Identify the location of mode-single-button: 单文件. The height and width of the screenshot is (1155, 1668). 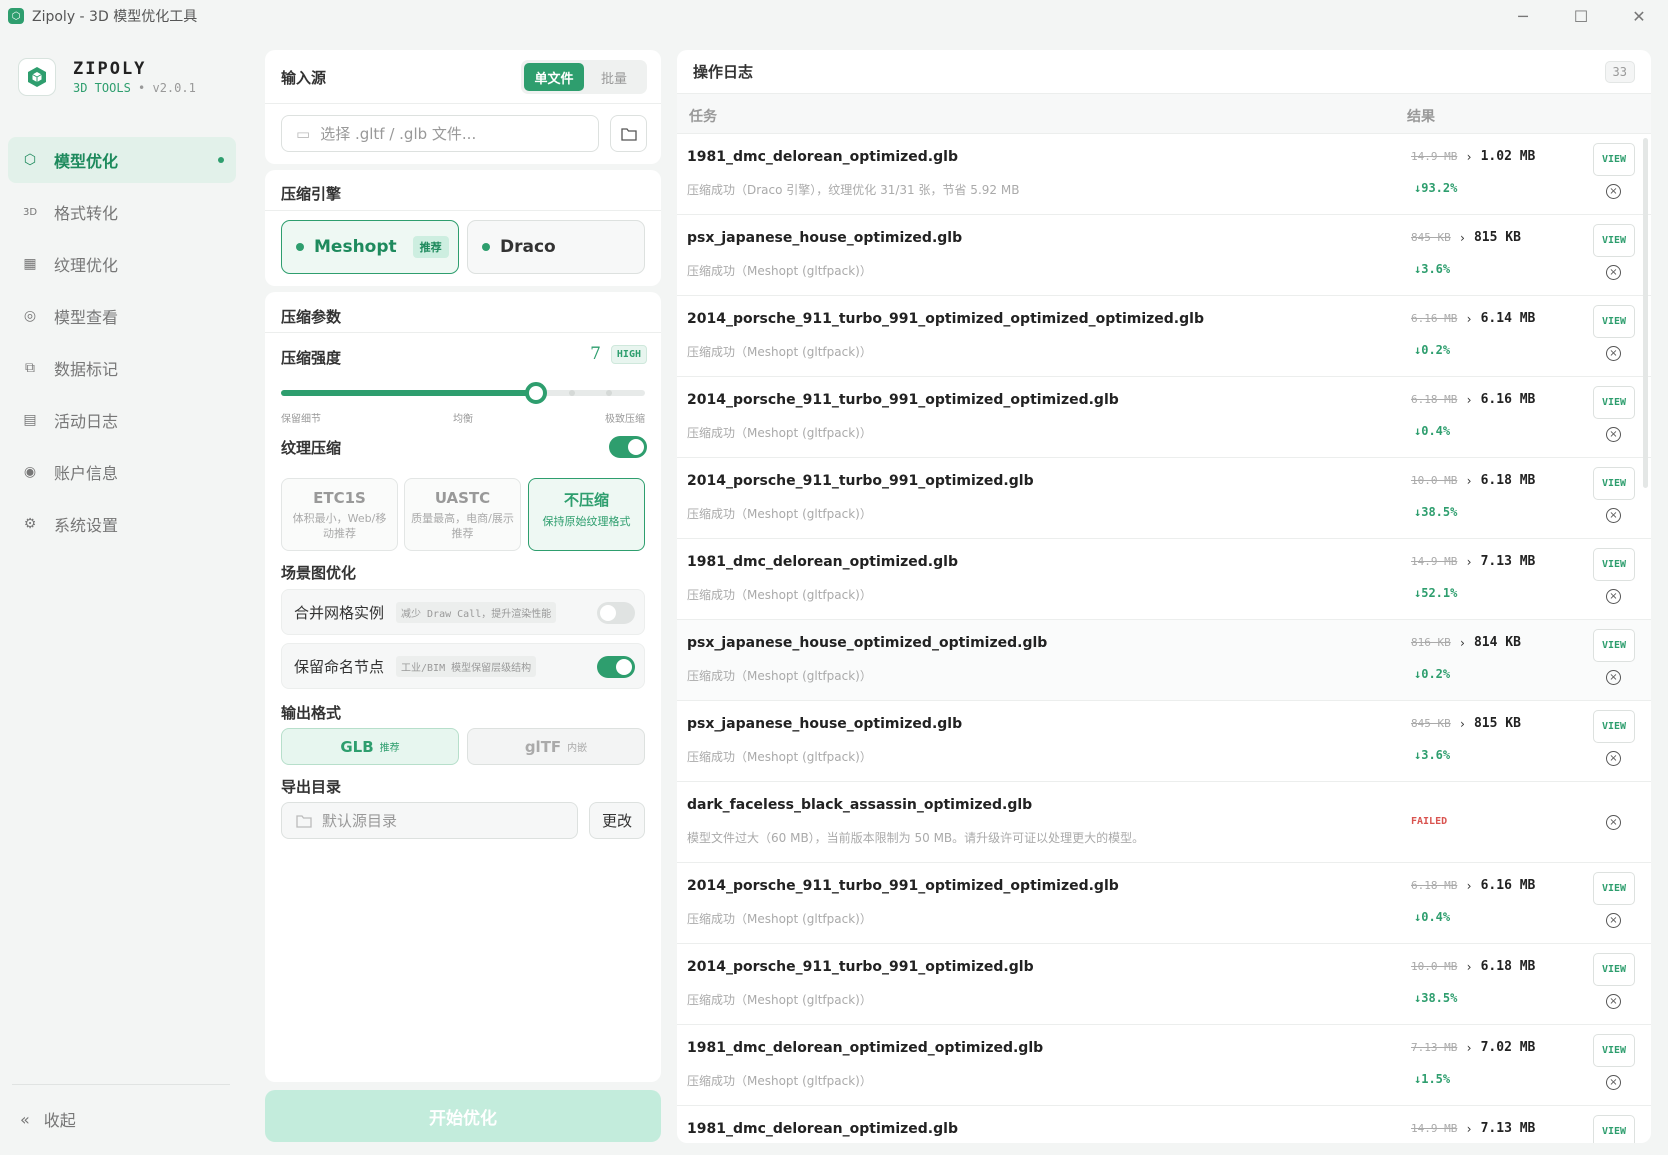
(554, 77).